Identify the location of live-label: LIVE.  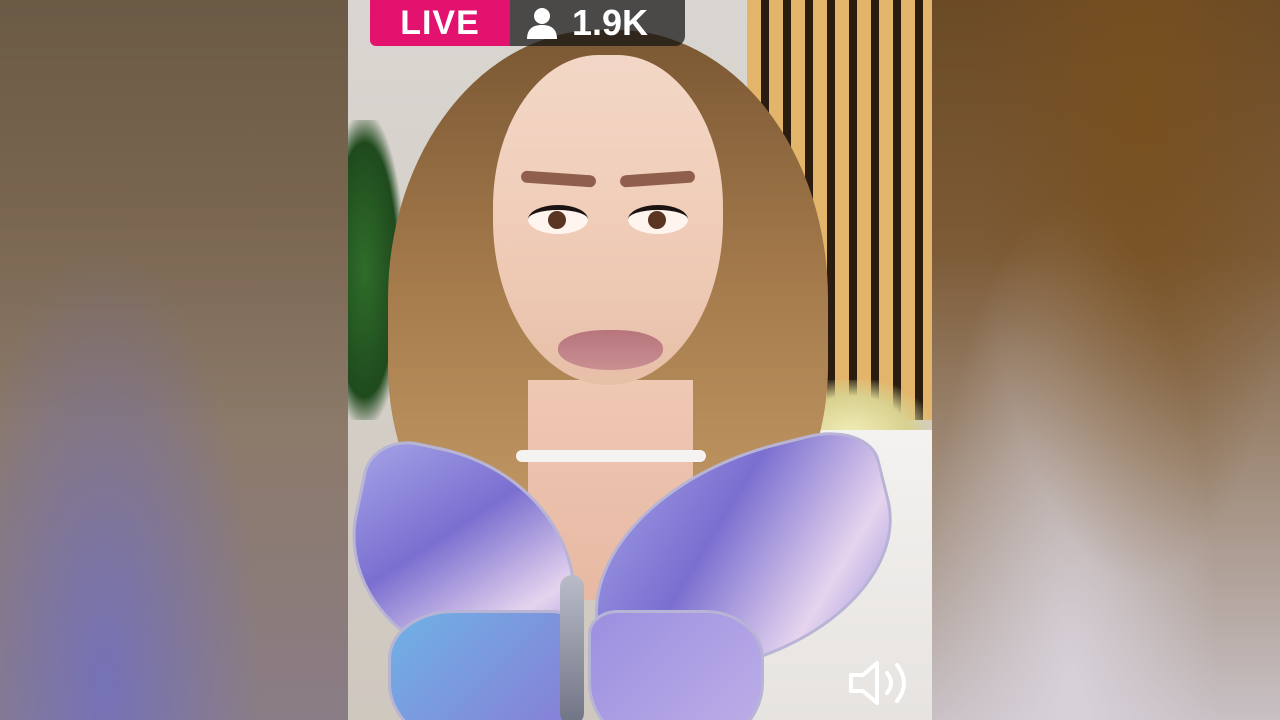
(440, 22).